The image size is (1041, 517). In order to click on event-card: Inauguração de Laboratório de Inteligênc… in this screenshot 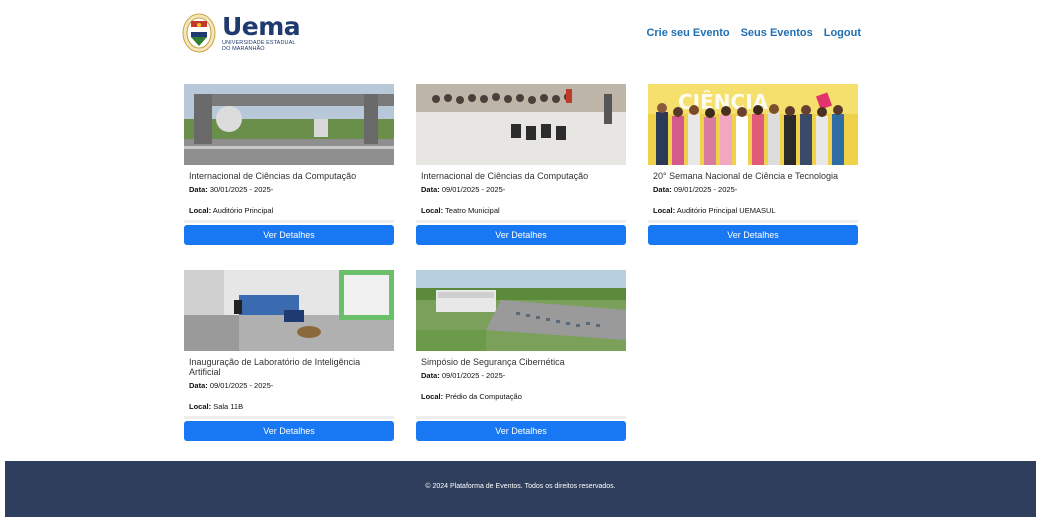, I will do `click(289, 355)`.